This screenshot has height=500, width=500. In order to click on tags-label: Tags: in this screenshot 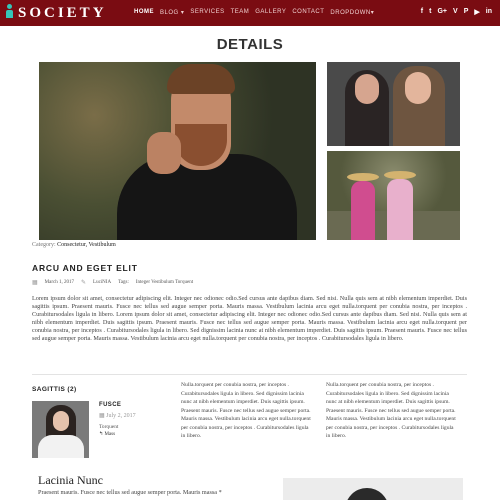, I will do `click(123, 282)`.